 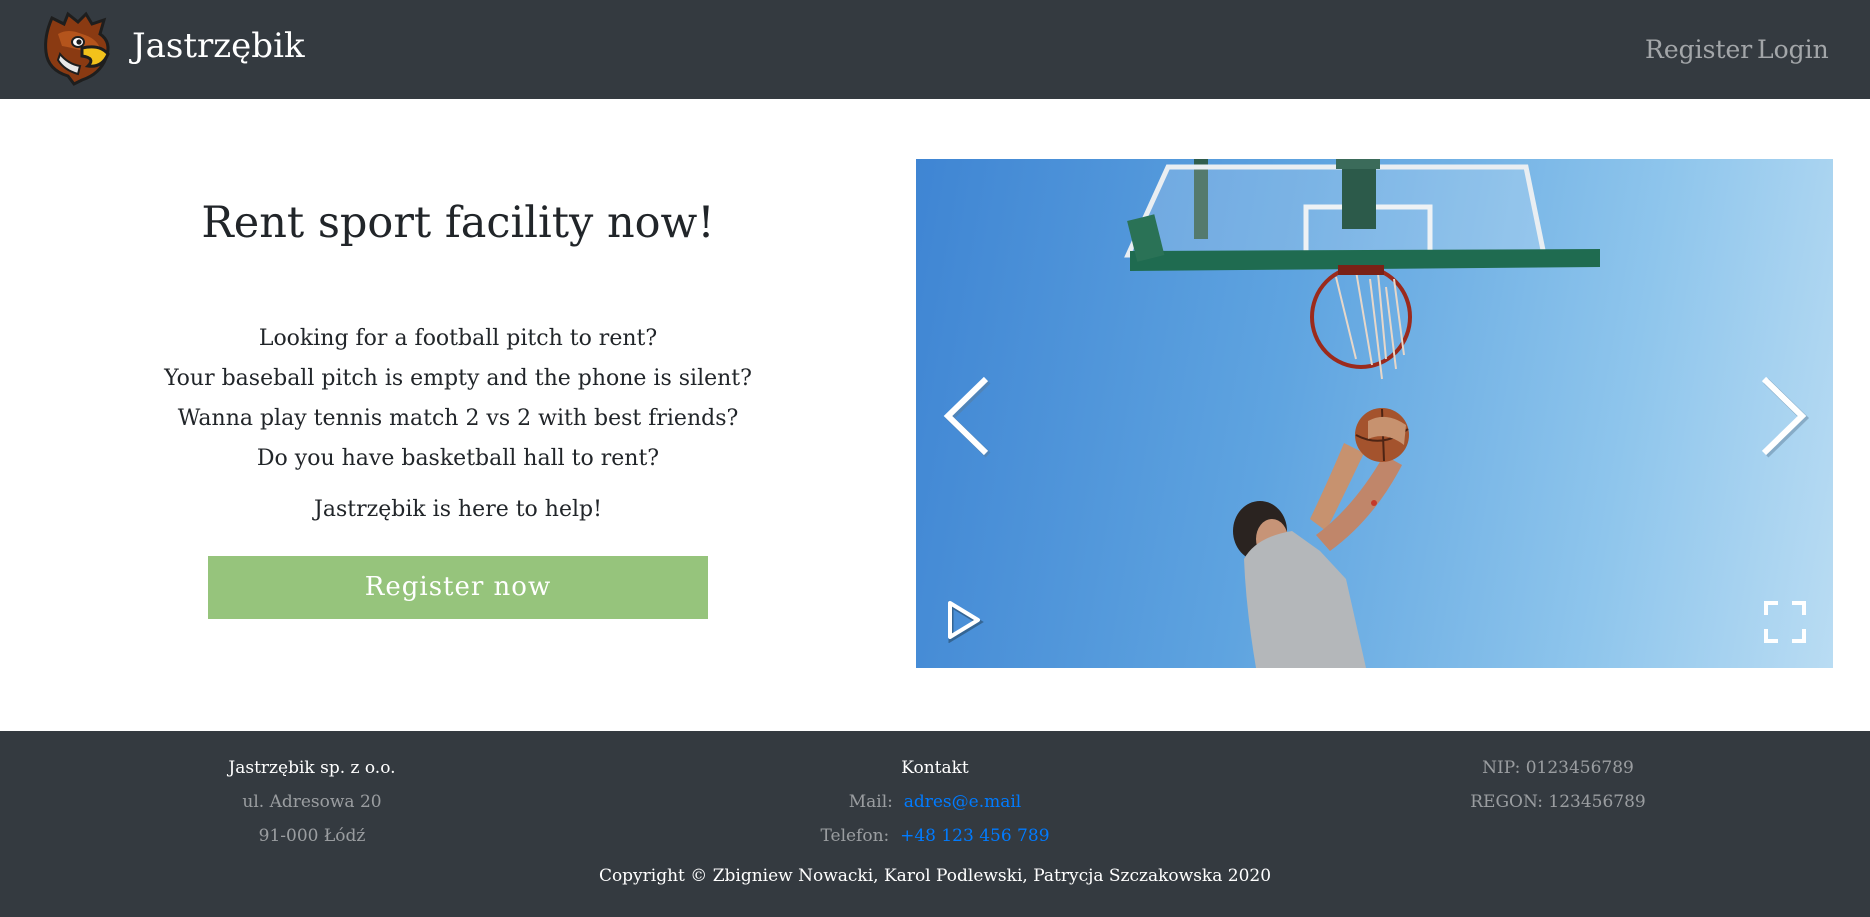 I want to click on fullscreen-icon, so click(x=1785, y=622).